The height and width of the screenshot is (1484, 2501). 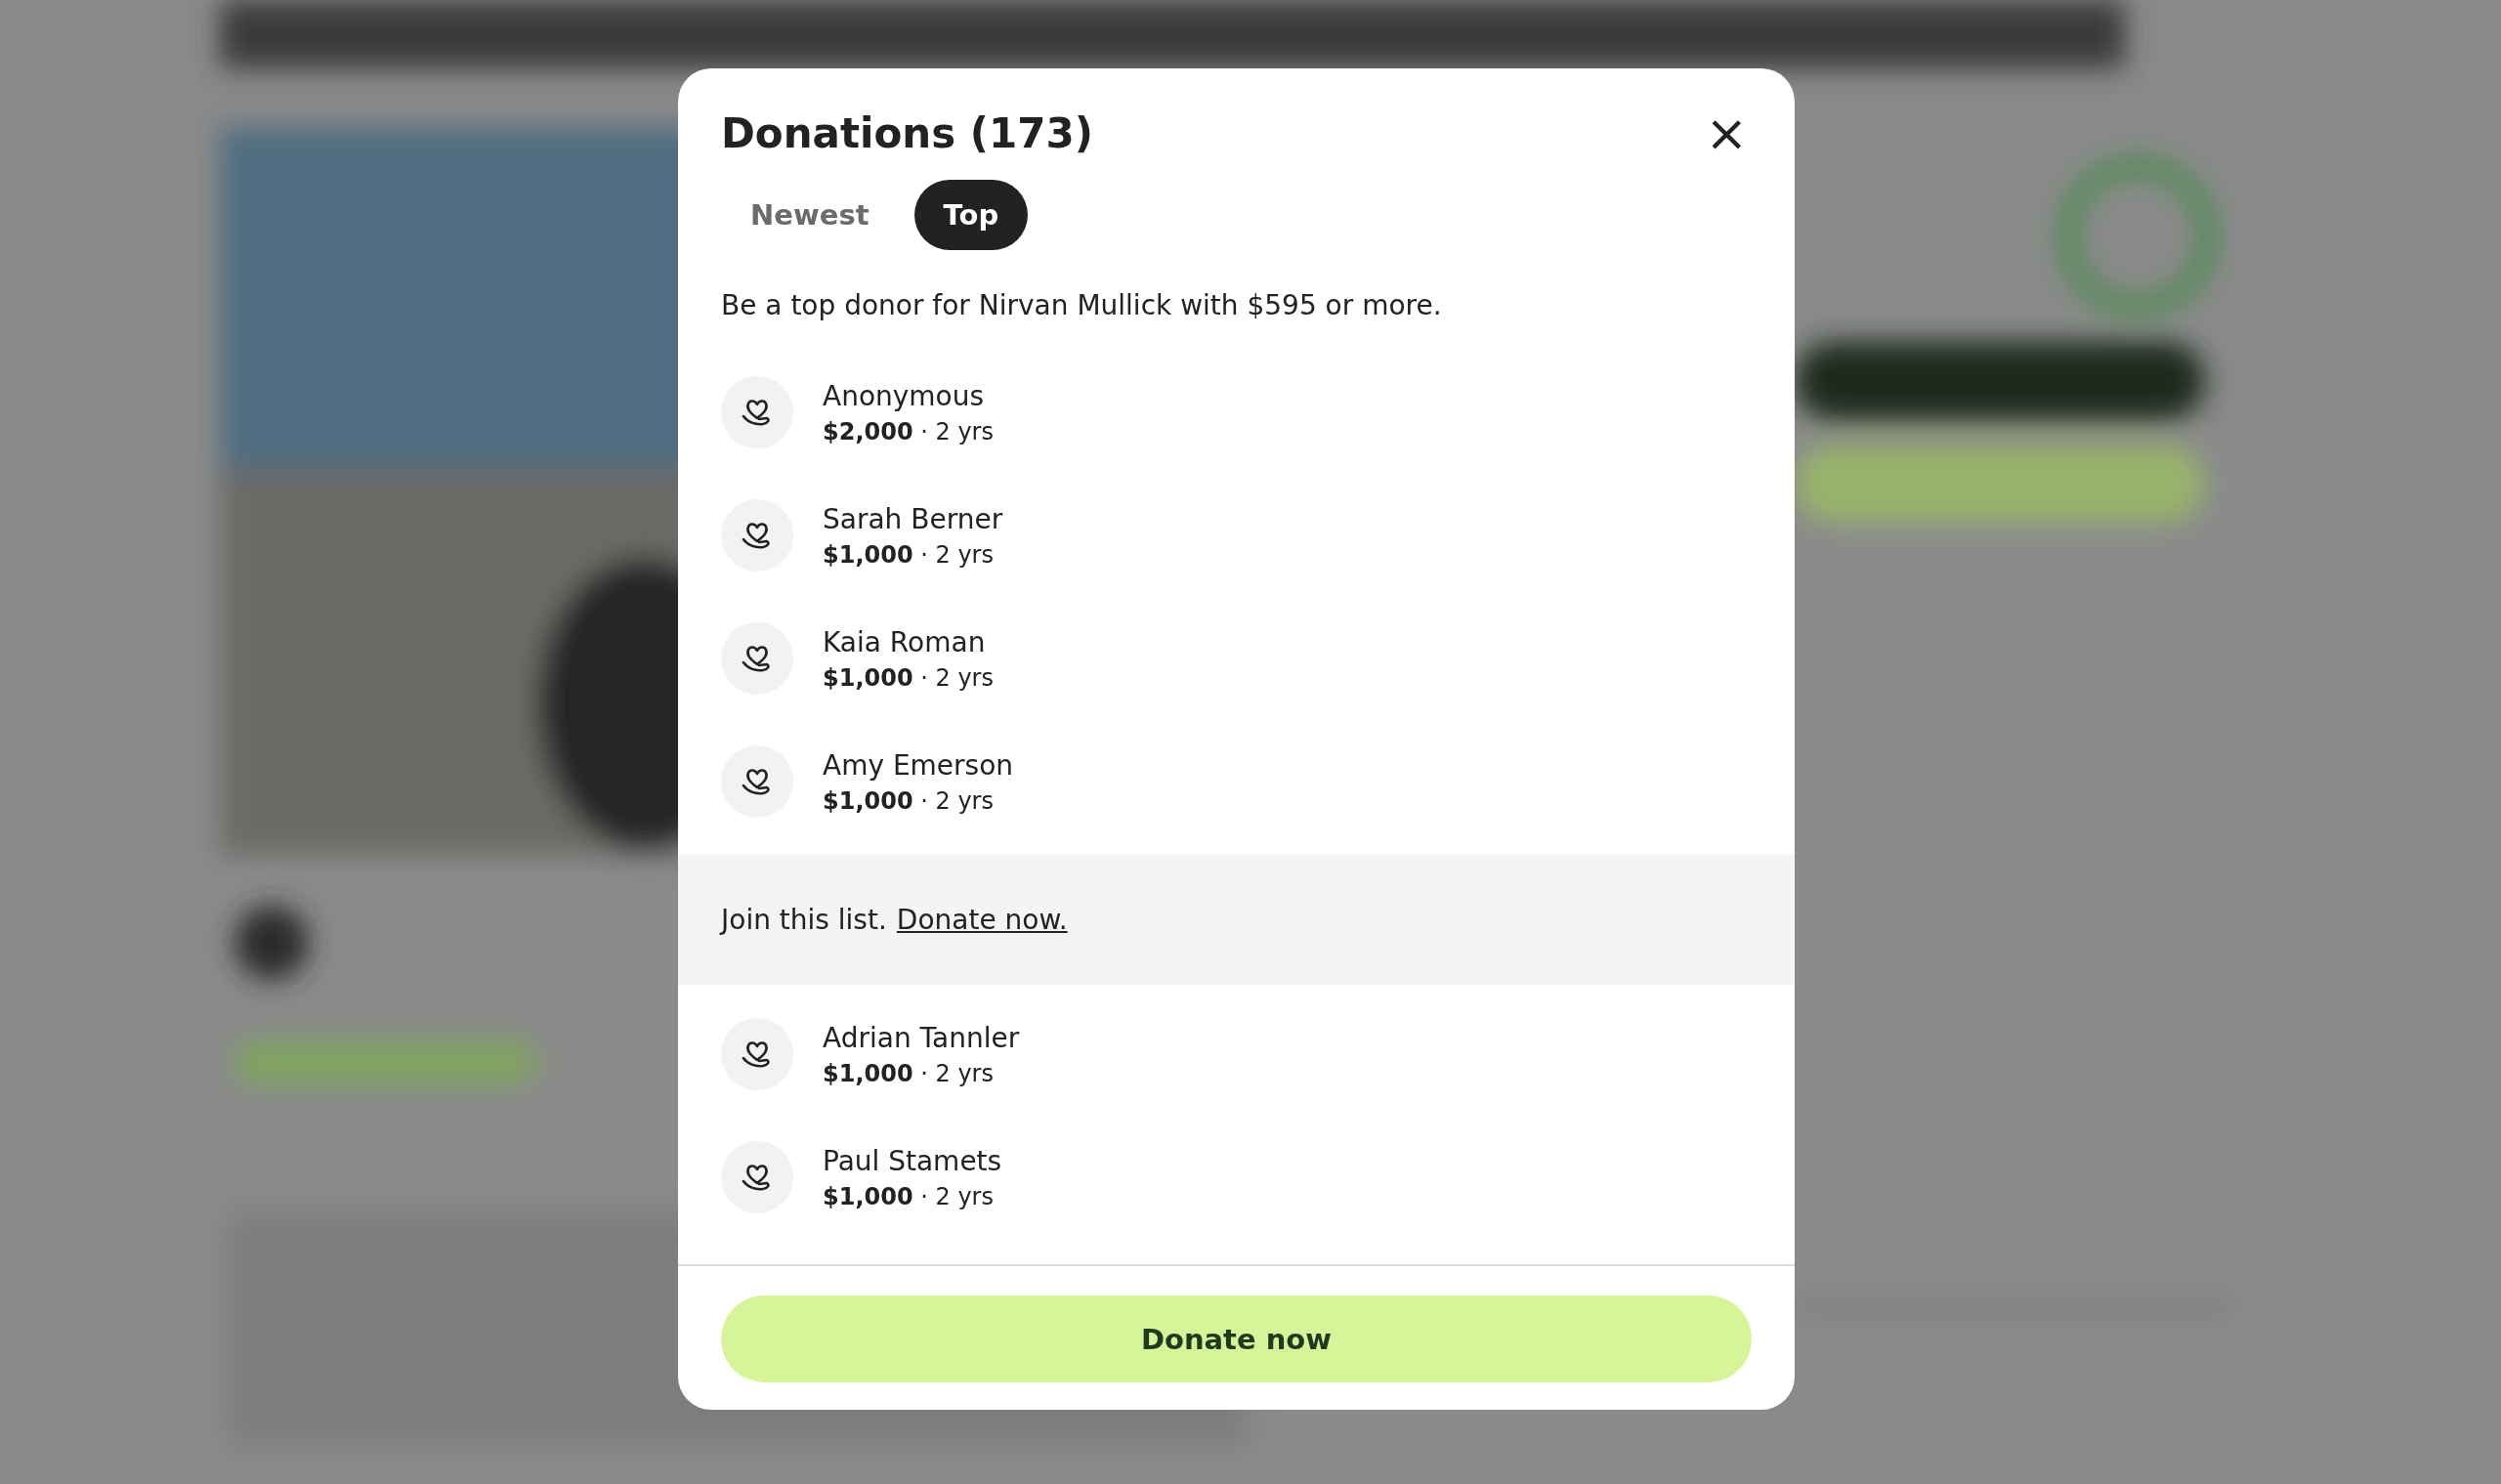 What do you see at coordinates (1081, 305) in the screenshot?
I see `intro-text: Be a top donor for Nirvan Mullick with $595 or more.` at bounding box center [1081, 305].